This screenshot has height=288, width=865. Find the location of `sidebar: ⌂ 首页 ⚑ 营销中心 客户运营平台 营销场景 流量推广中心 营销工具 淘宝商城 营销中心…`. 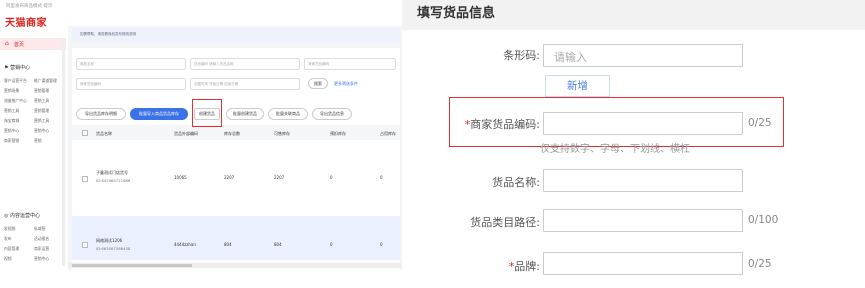

sidebar: ⌂ 首页 ⚑ 营销中心 客户运营平台 营销场景 流量推广中心 营销工具 淘宝商城 营销中心… is located at coordinates (33, 154).